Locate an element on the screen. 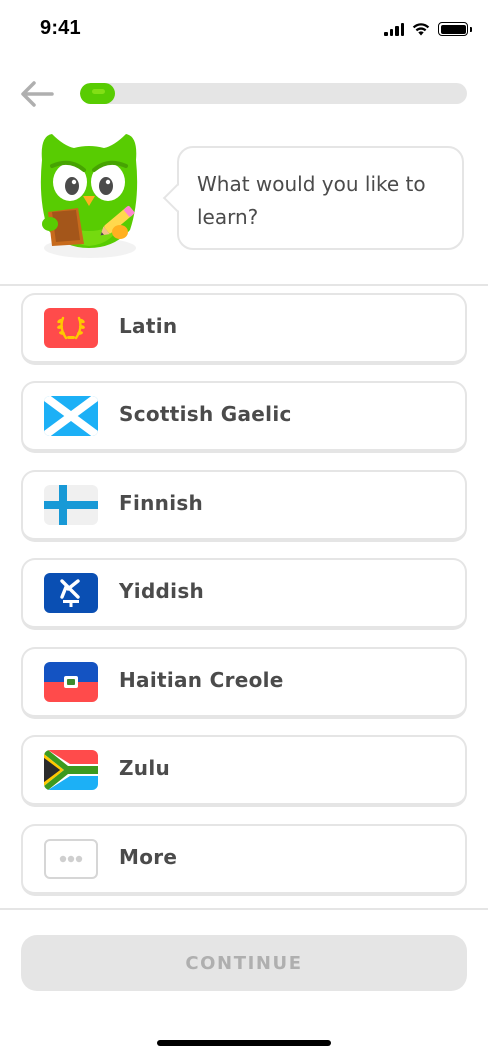 The height and width of the screenshot is (1056, 488). course-item-more: More is located at coordinates (244, 860).